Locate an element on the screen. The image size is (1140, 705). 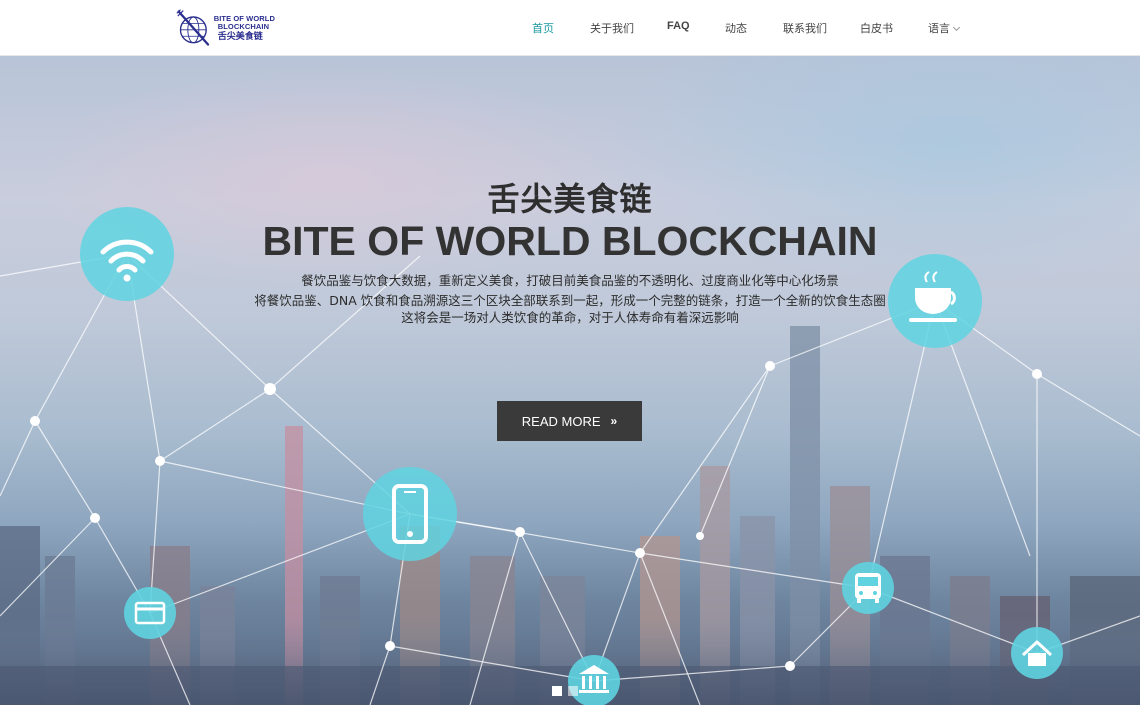
credit-card-icon is located at coordinates (150, 613).